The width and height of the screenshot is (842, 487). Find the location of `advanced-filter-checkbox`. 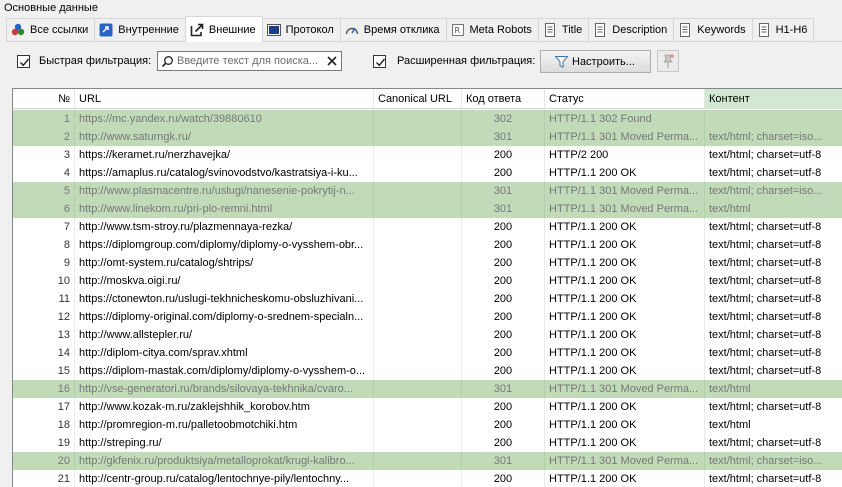

advanced-filter-checkbox is located at coordinates (379, 61).